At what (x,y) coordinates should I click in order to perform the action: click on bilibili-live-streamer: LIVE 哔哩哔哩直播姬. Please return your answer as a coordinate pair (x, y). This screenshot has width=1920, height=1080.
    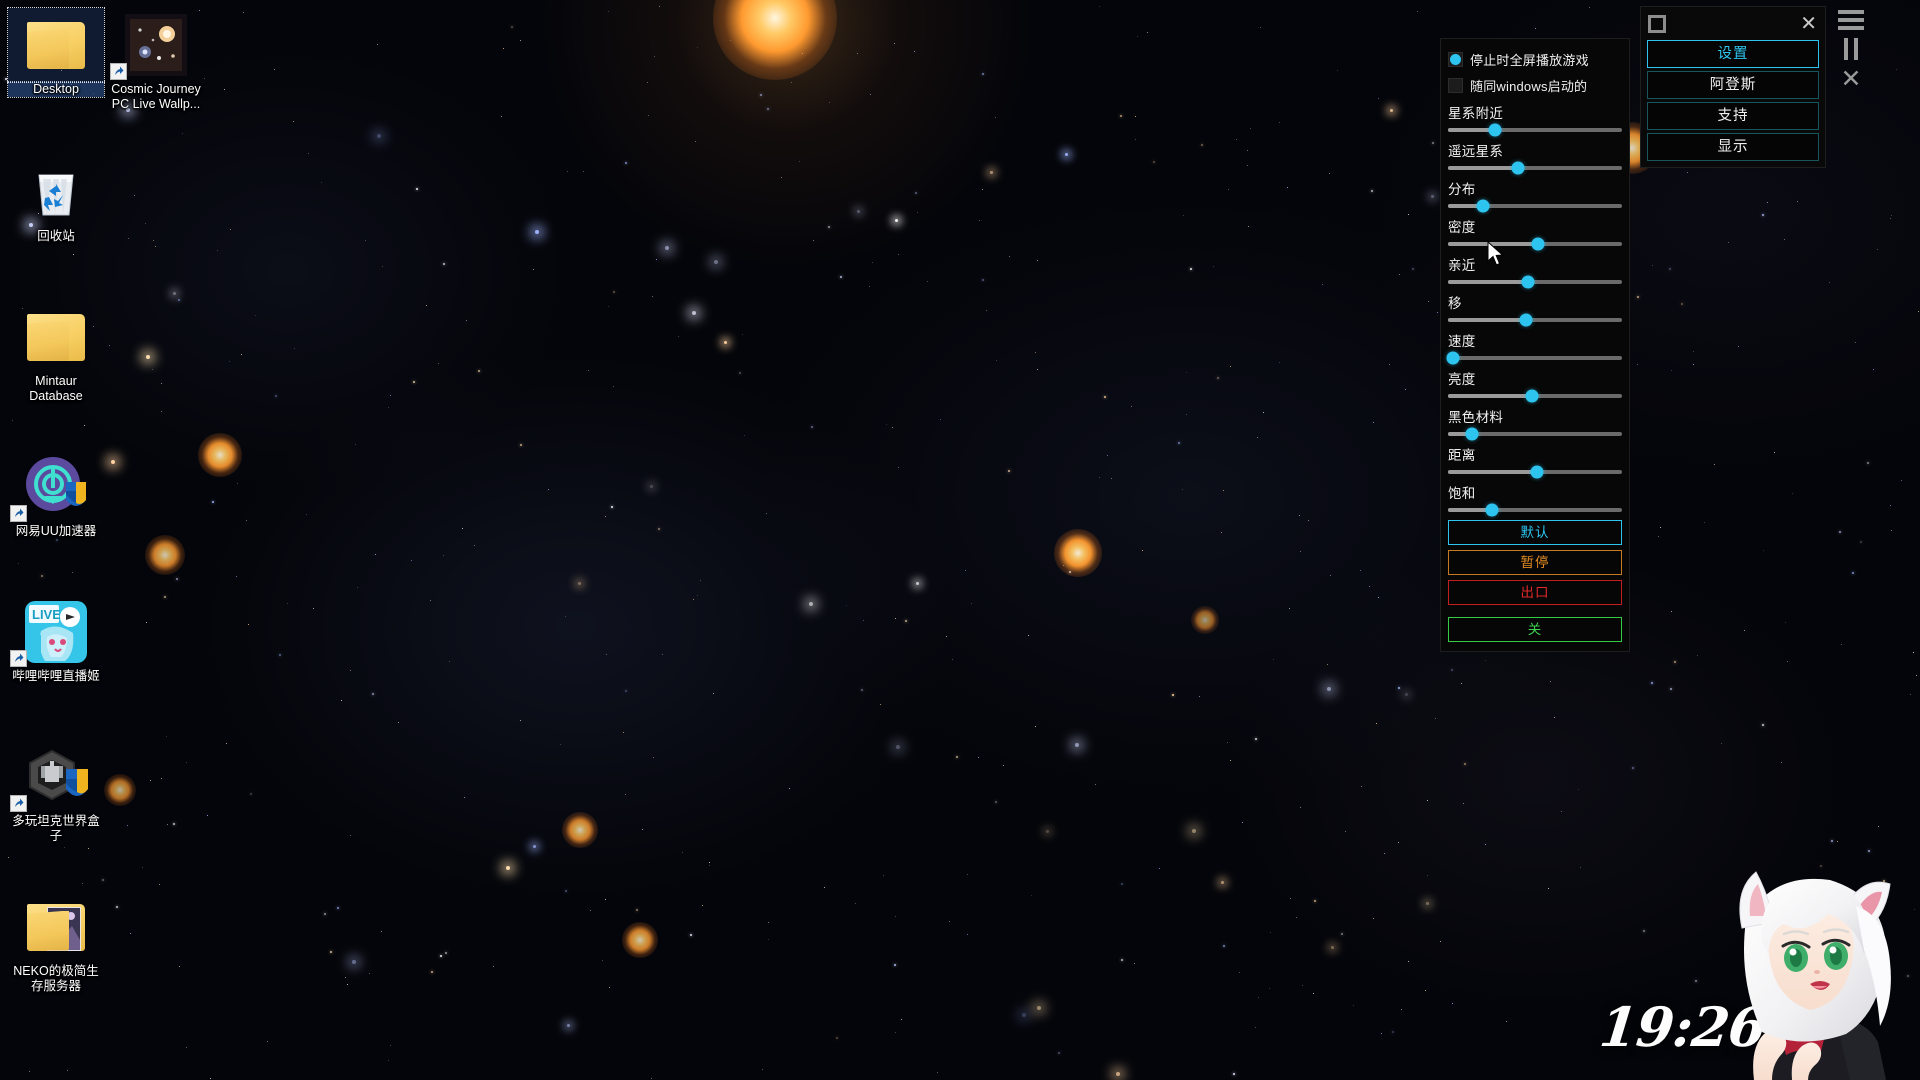
    Looking at the image, I should click on (56, 639).